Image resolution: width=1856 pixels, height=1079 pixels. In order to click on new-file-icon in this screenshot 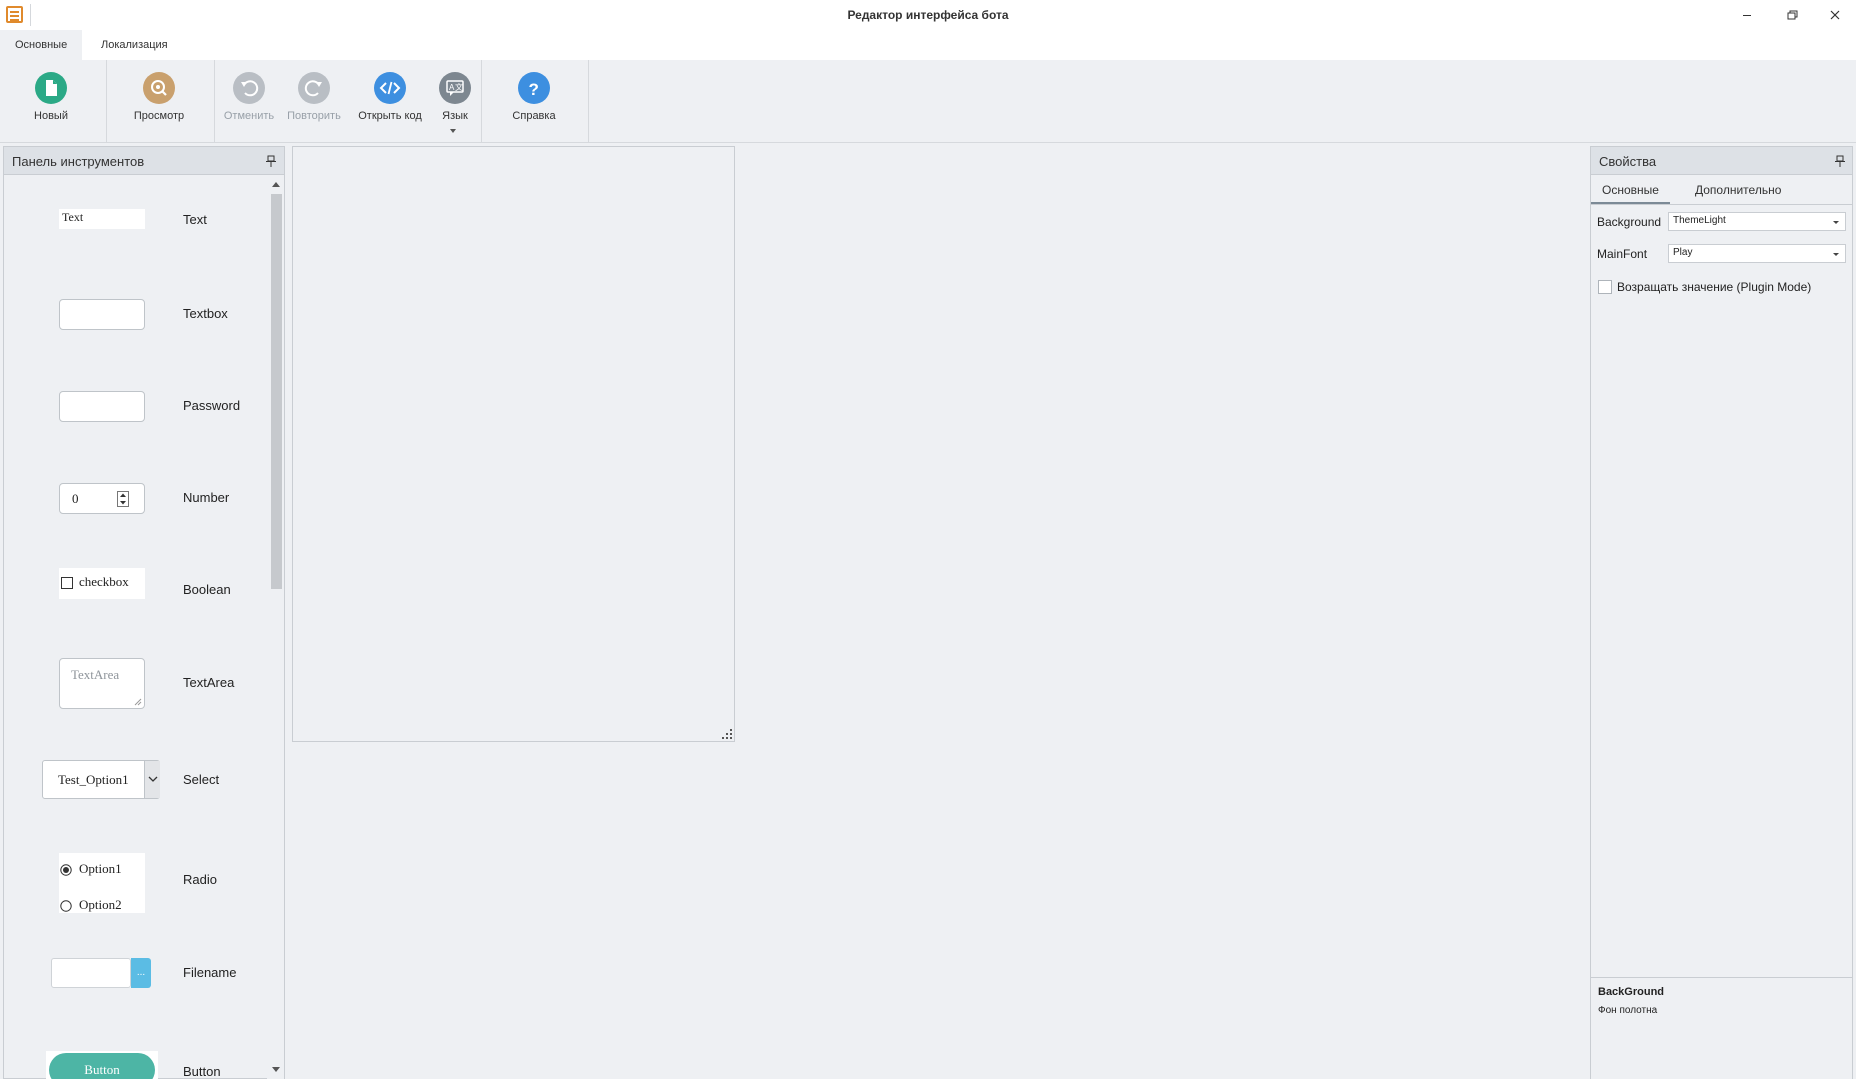, I will do `click(51, 88)`.